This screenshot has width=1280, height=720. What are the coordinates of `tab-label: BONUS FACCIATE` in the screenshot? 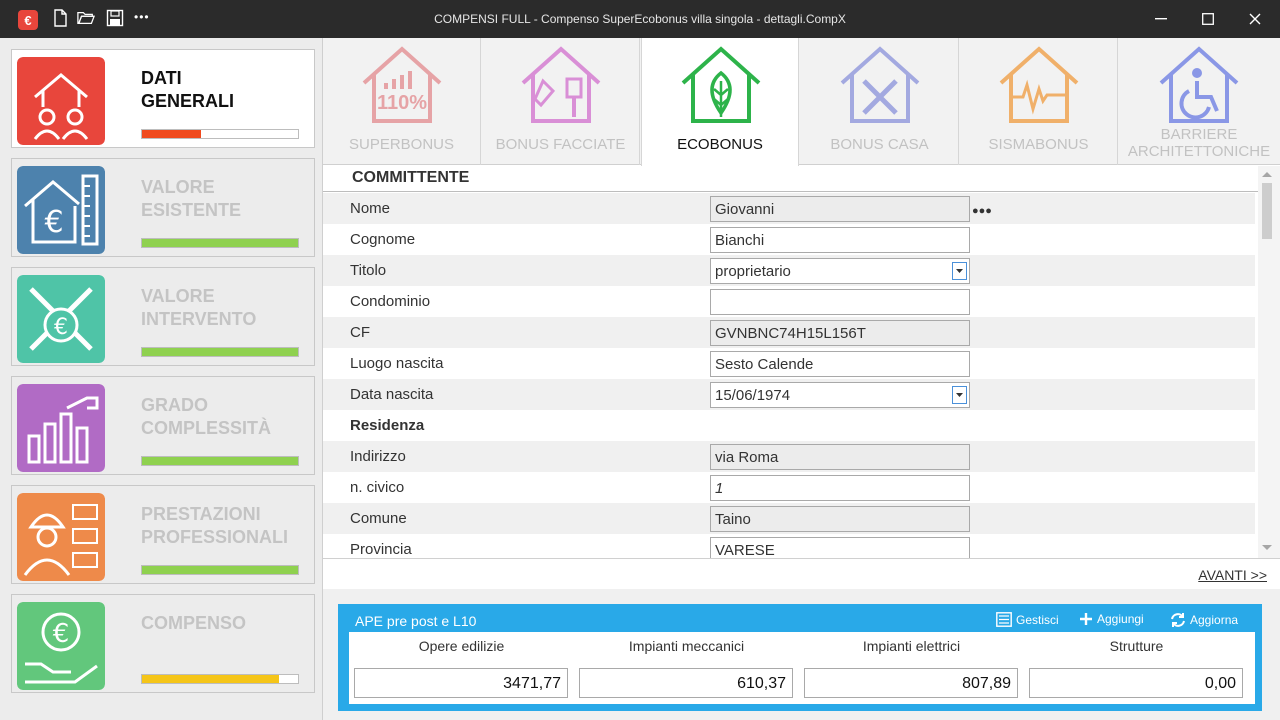 It's located at (560, 144).